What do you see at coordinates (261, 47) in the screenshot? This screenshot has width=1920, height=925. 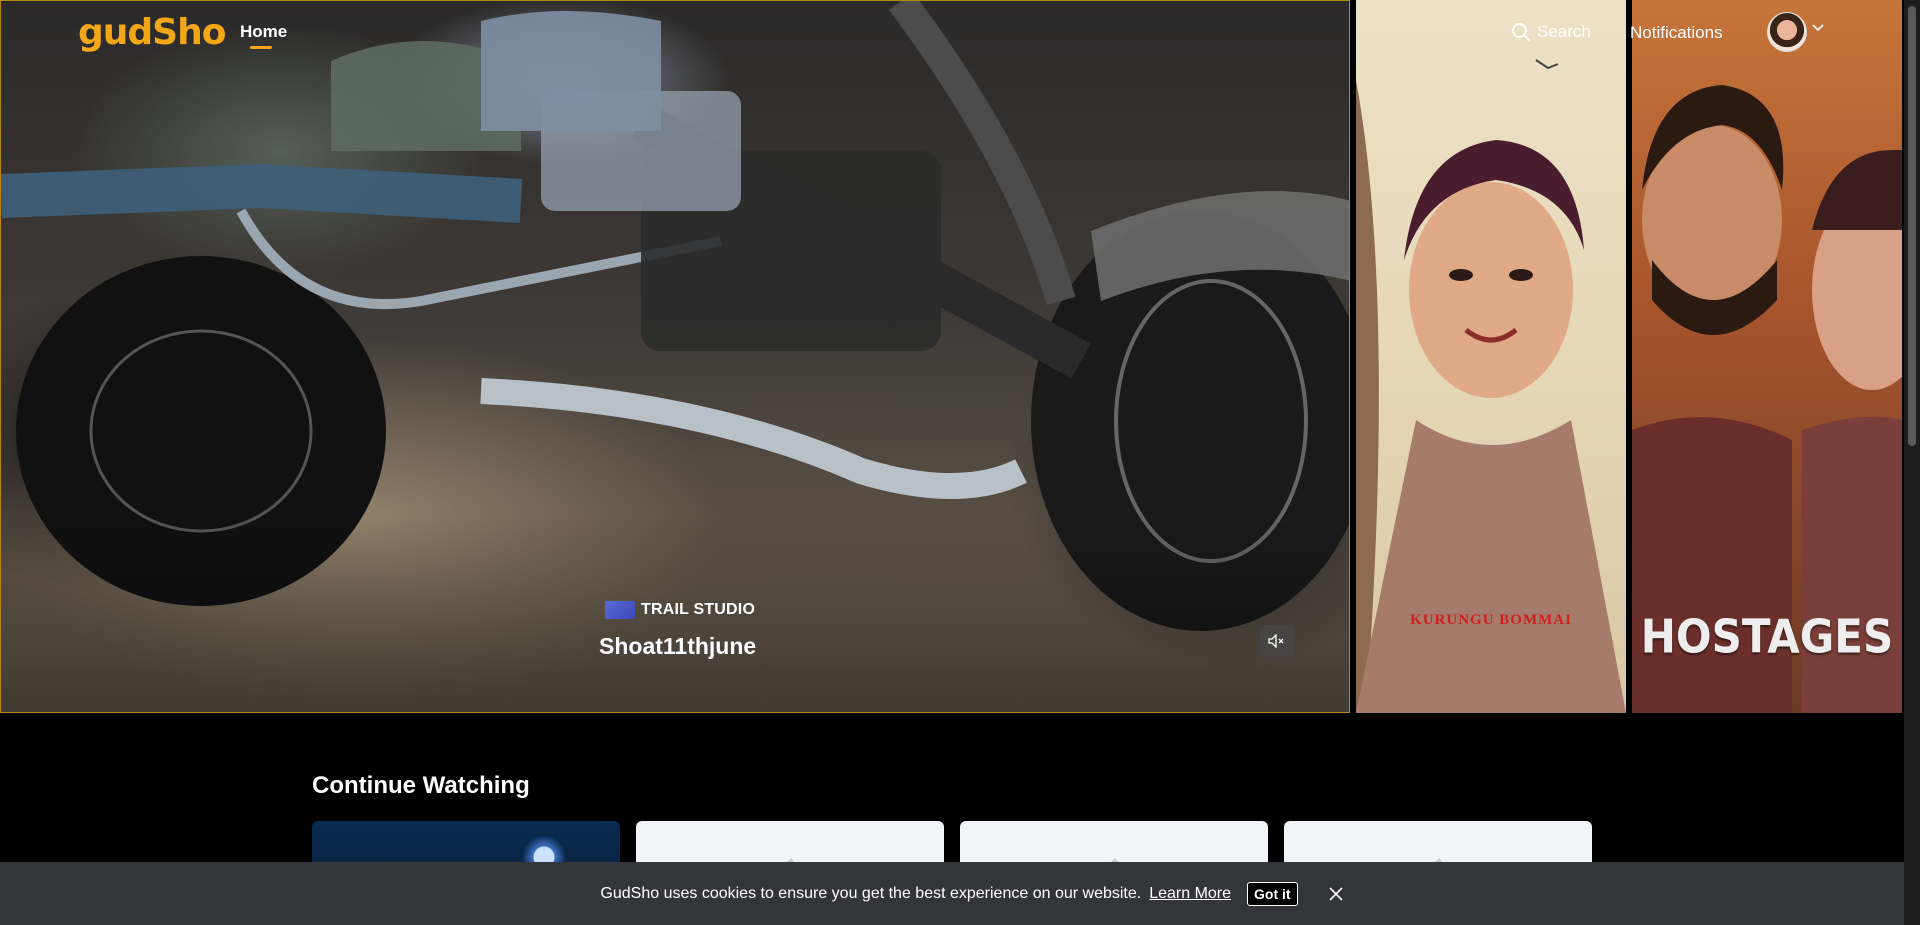 I see `nav-active-indicator` at bounding box center [261, 47].